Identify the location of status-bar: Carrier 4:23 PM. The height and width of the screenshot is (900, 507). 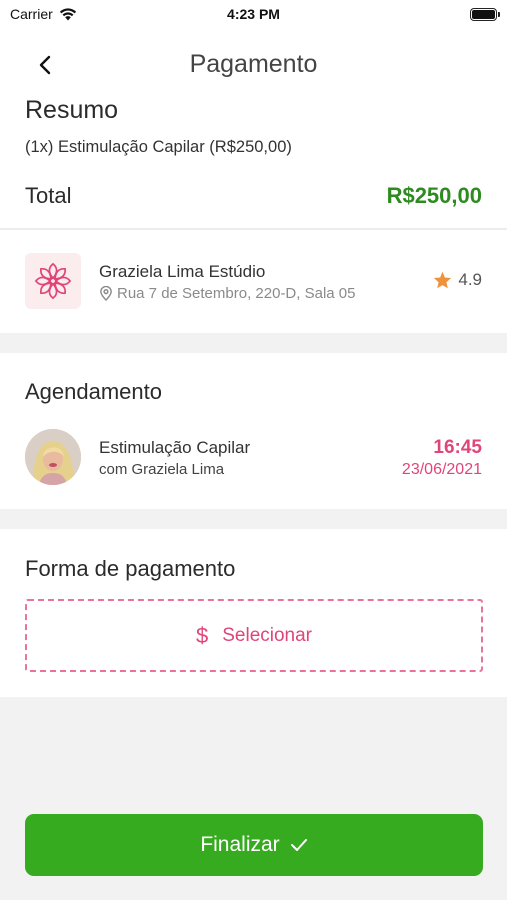
(253, 15).